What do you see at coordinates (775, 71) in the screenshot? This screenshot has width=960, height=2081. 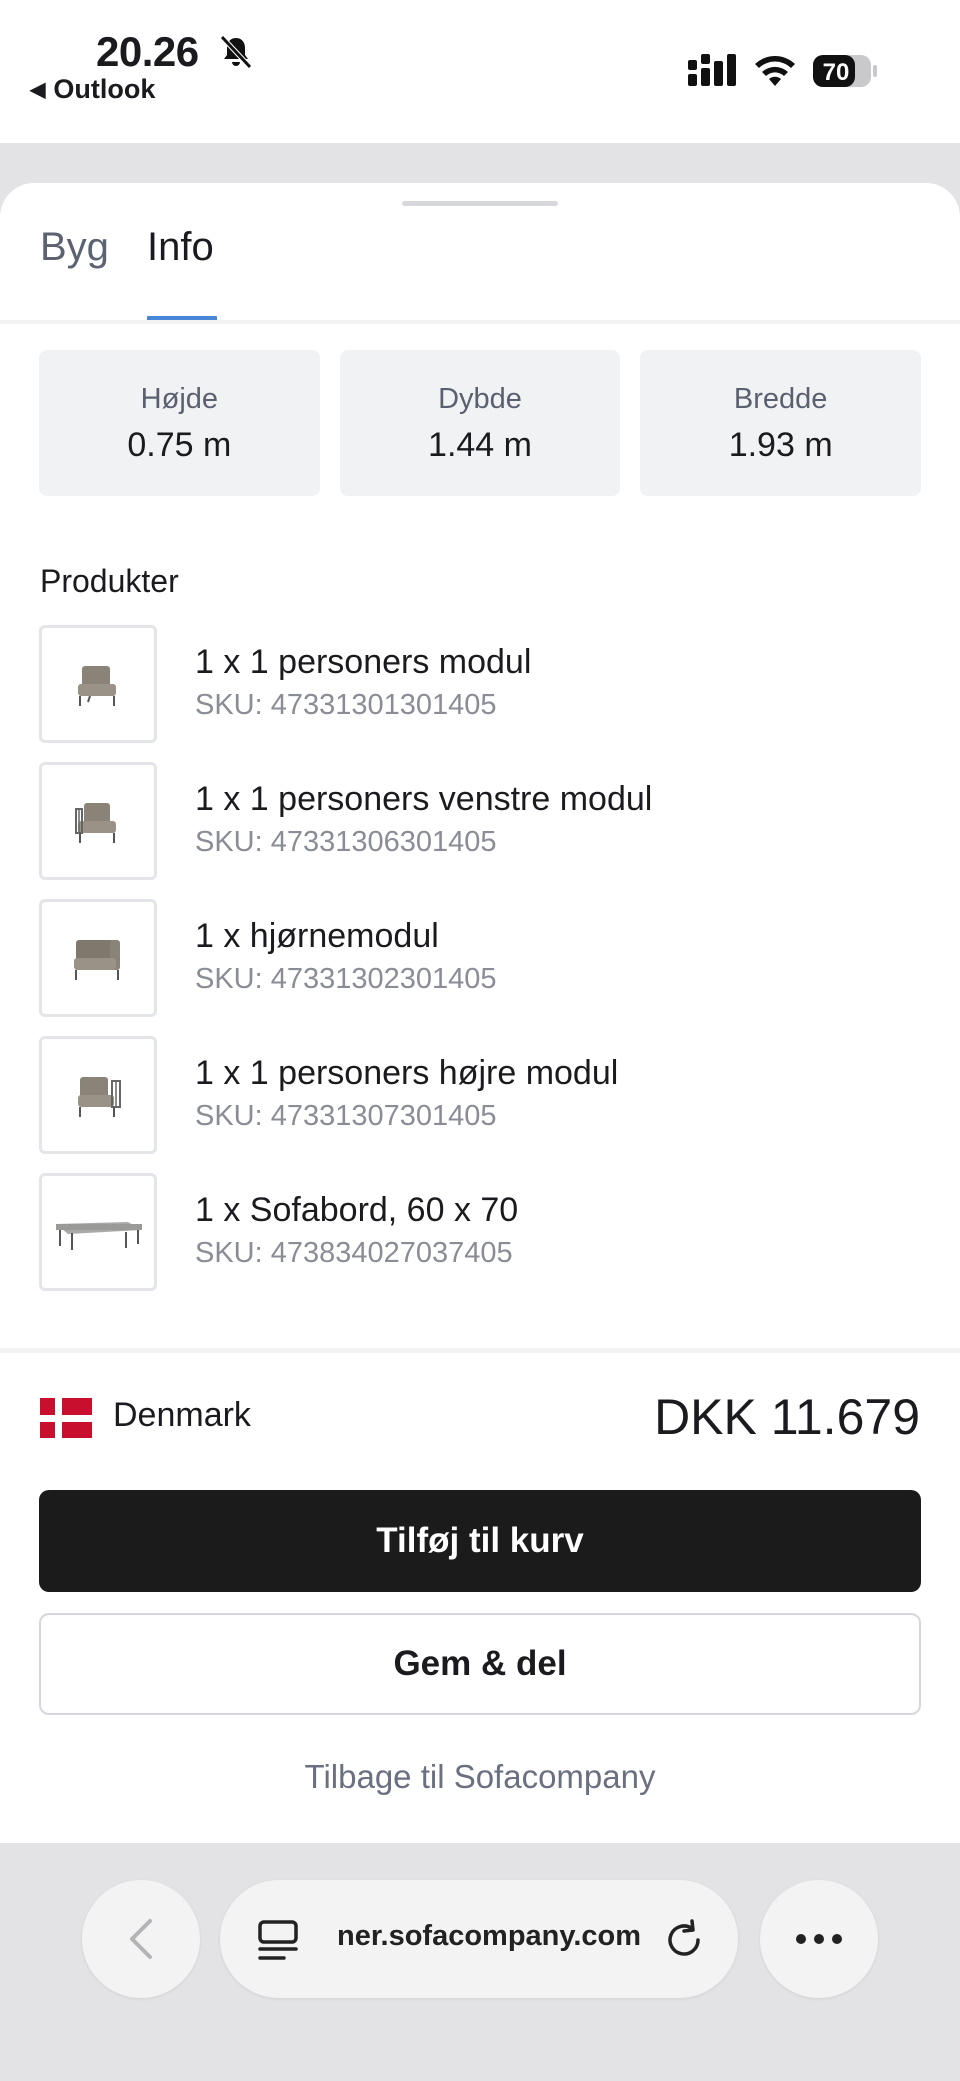 I see `wifi-icon` at bounding box center [775, 71].